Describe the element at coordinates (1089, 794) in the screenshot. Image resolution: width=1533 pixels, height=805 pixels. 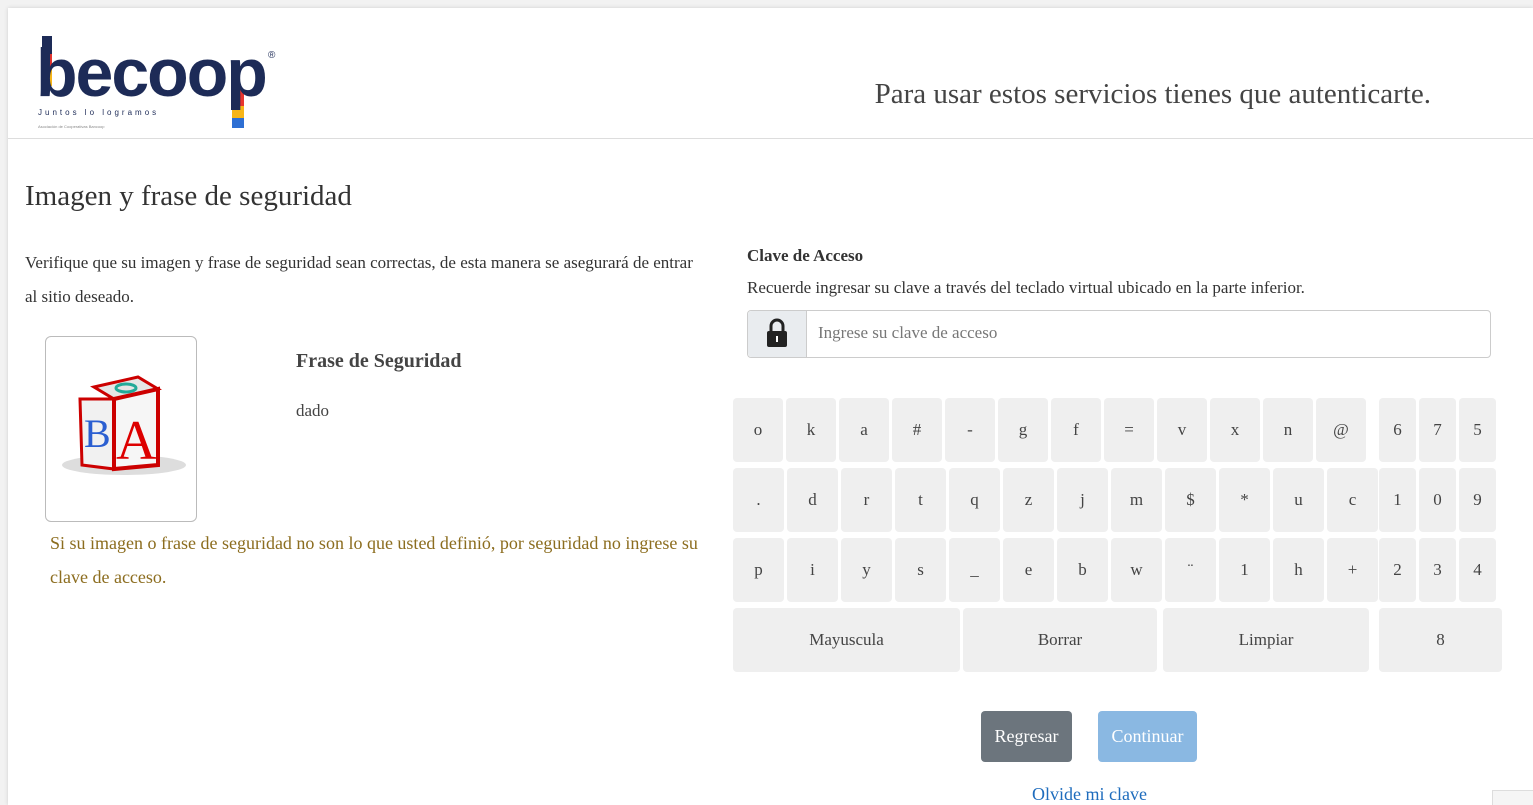
I see `forgot-password-link: Olvide mi clave` at that location.